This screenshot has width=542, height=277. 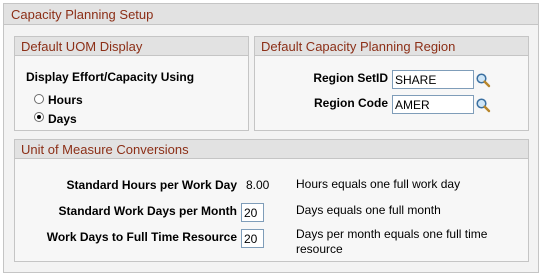 I want to click on work-days-full-time-description-line1: Days per month equals one full time, so click(x=392, y=234).